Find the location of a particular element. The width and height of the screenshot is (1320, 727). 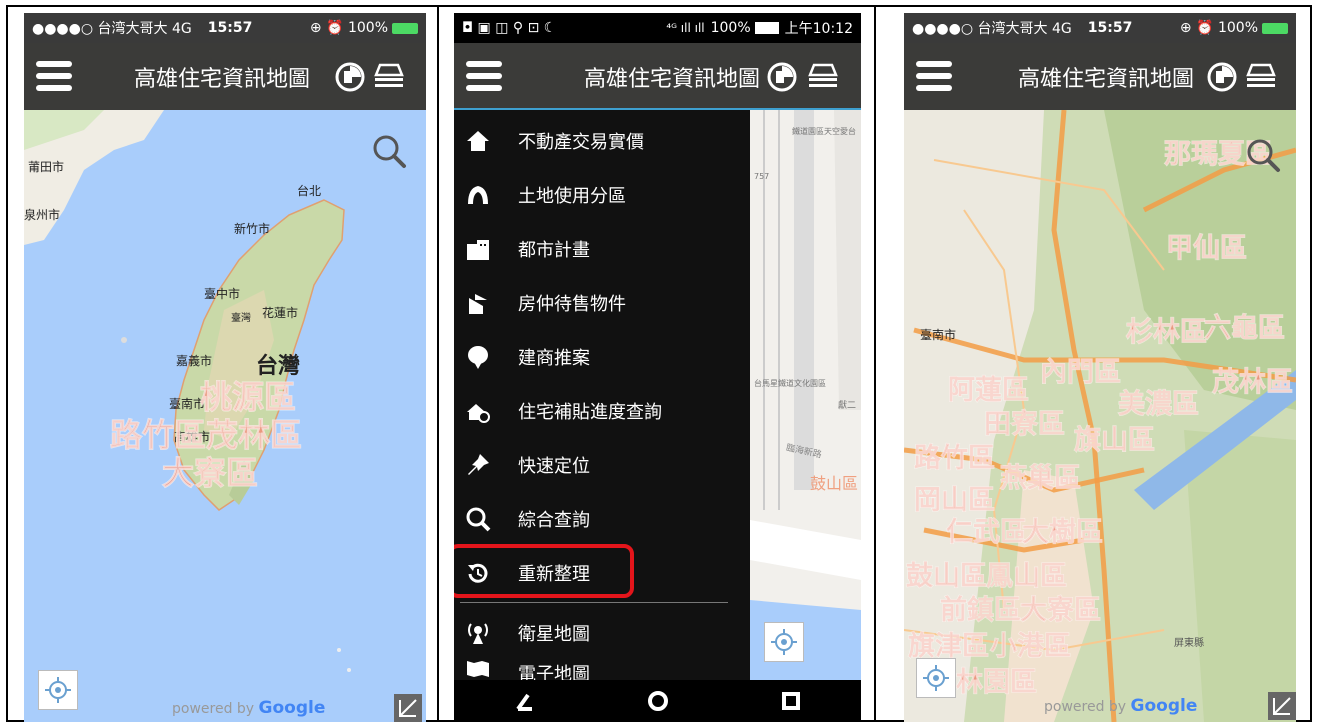

menu-item-land-use-zoning: 土地使用分區 is located at coordinates (599, 195).